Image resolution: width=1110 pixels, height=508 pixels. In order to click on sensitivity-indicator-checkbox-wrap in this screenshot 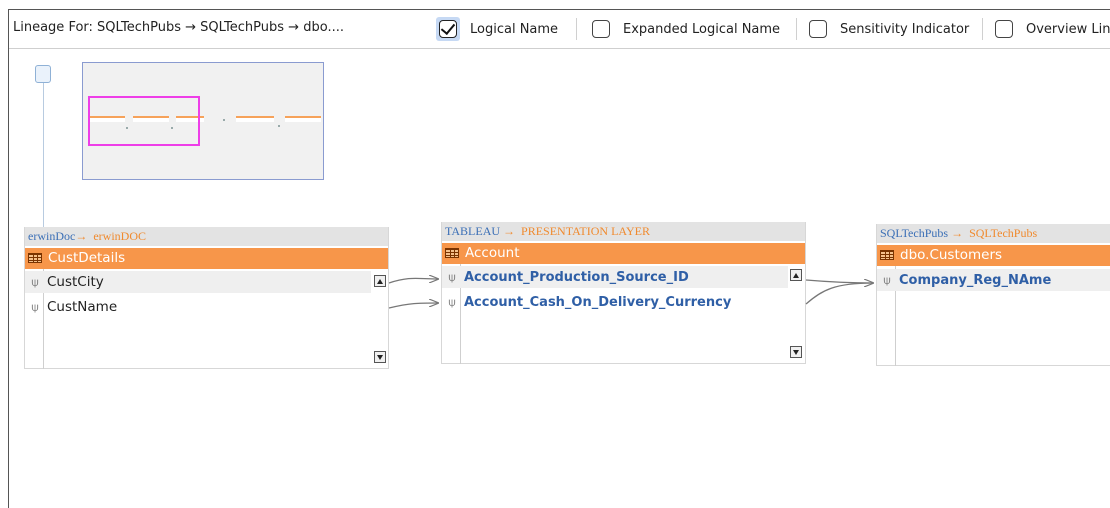, I will do `click(818, 29)`.